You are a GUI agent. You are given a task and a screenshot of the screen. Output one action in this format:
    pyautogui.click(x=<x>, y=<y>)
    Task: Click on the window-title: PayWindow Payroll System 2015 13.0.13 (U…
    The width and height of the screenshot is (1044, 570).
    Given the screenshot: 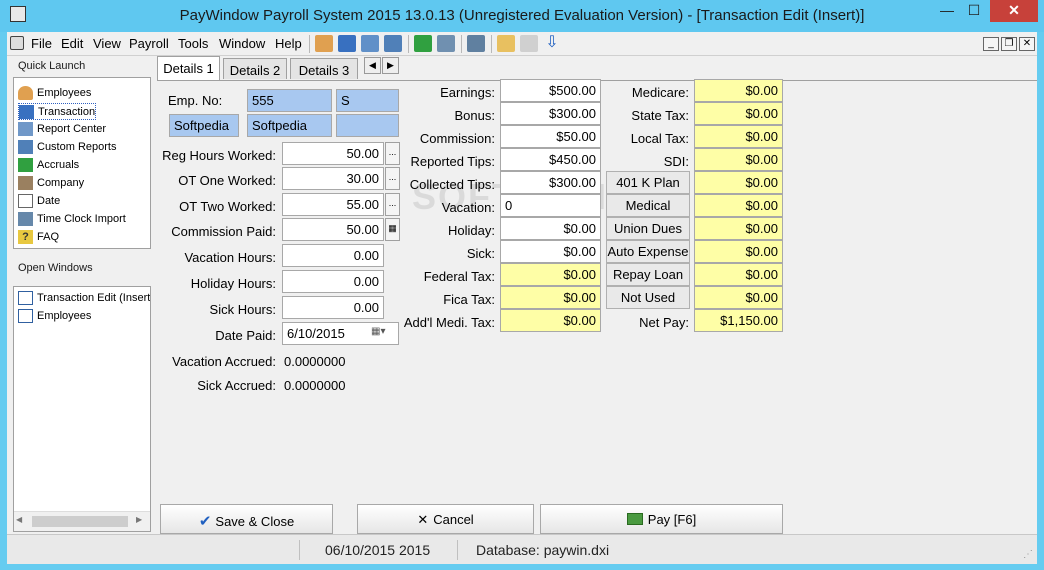 What is the action you would take?
    pyautogui.click(x=522, y=15)
    